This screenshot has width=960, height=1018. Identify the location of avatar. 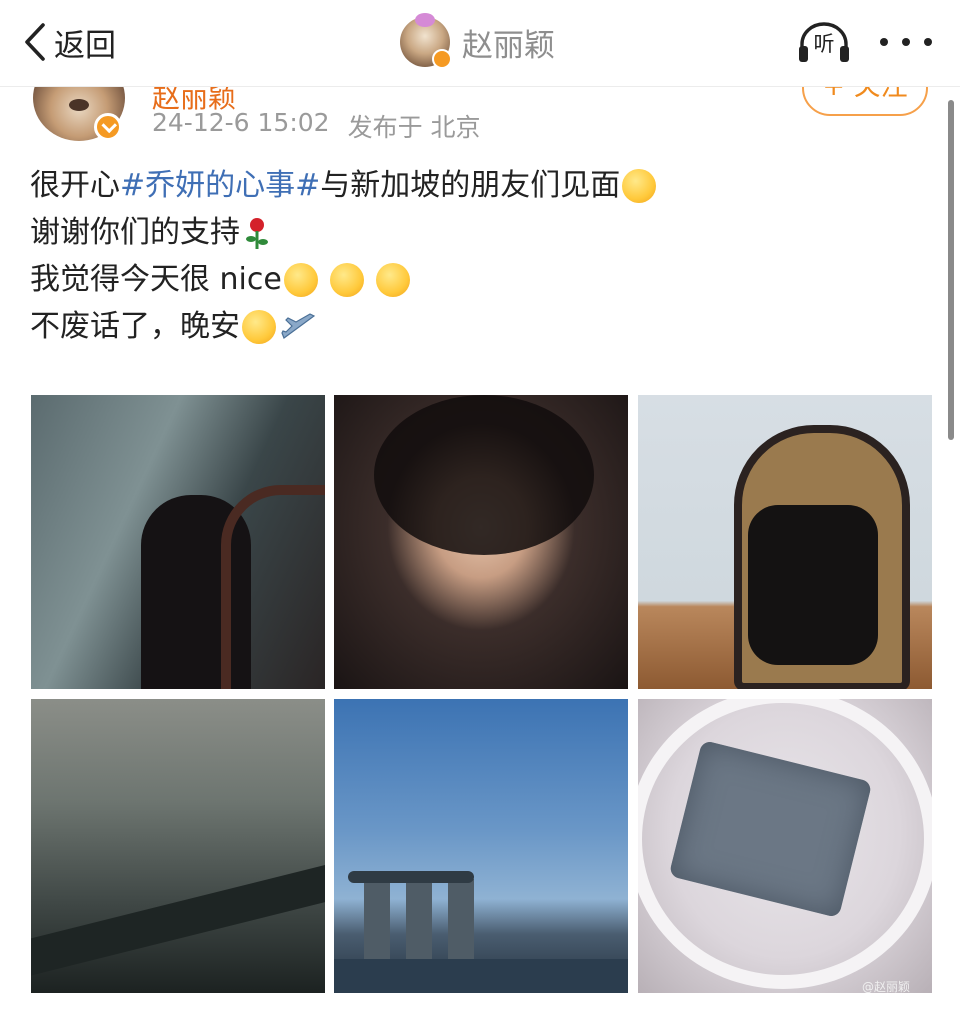
(426, 41).